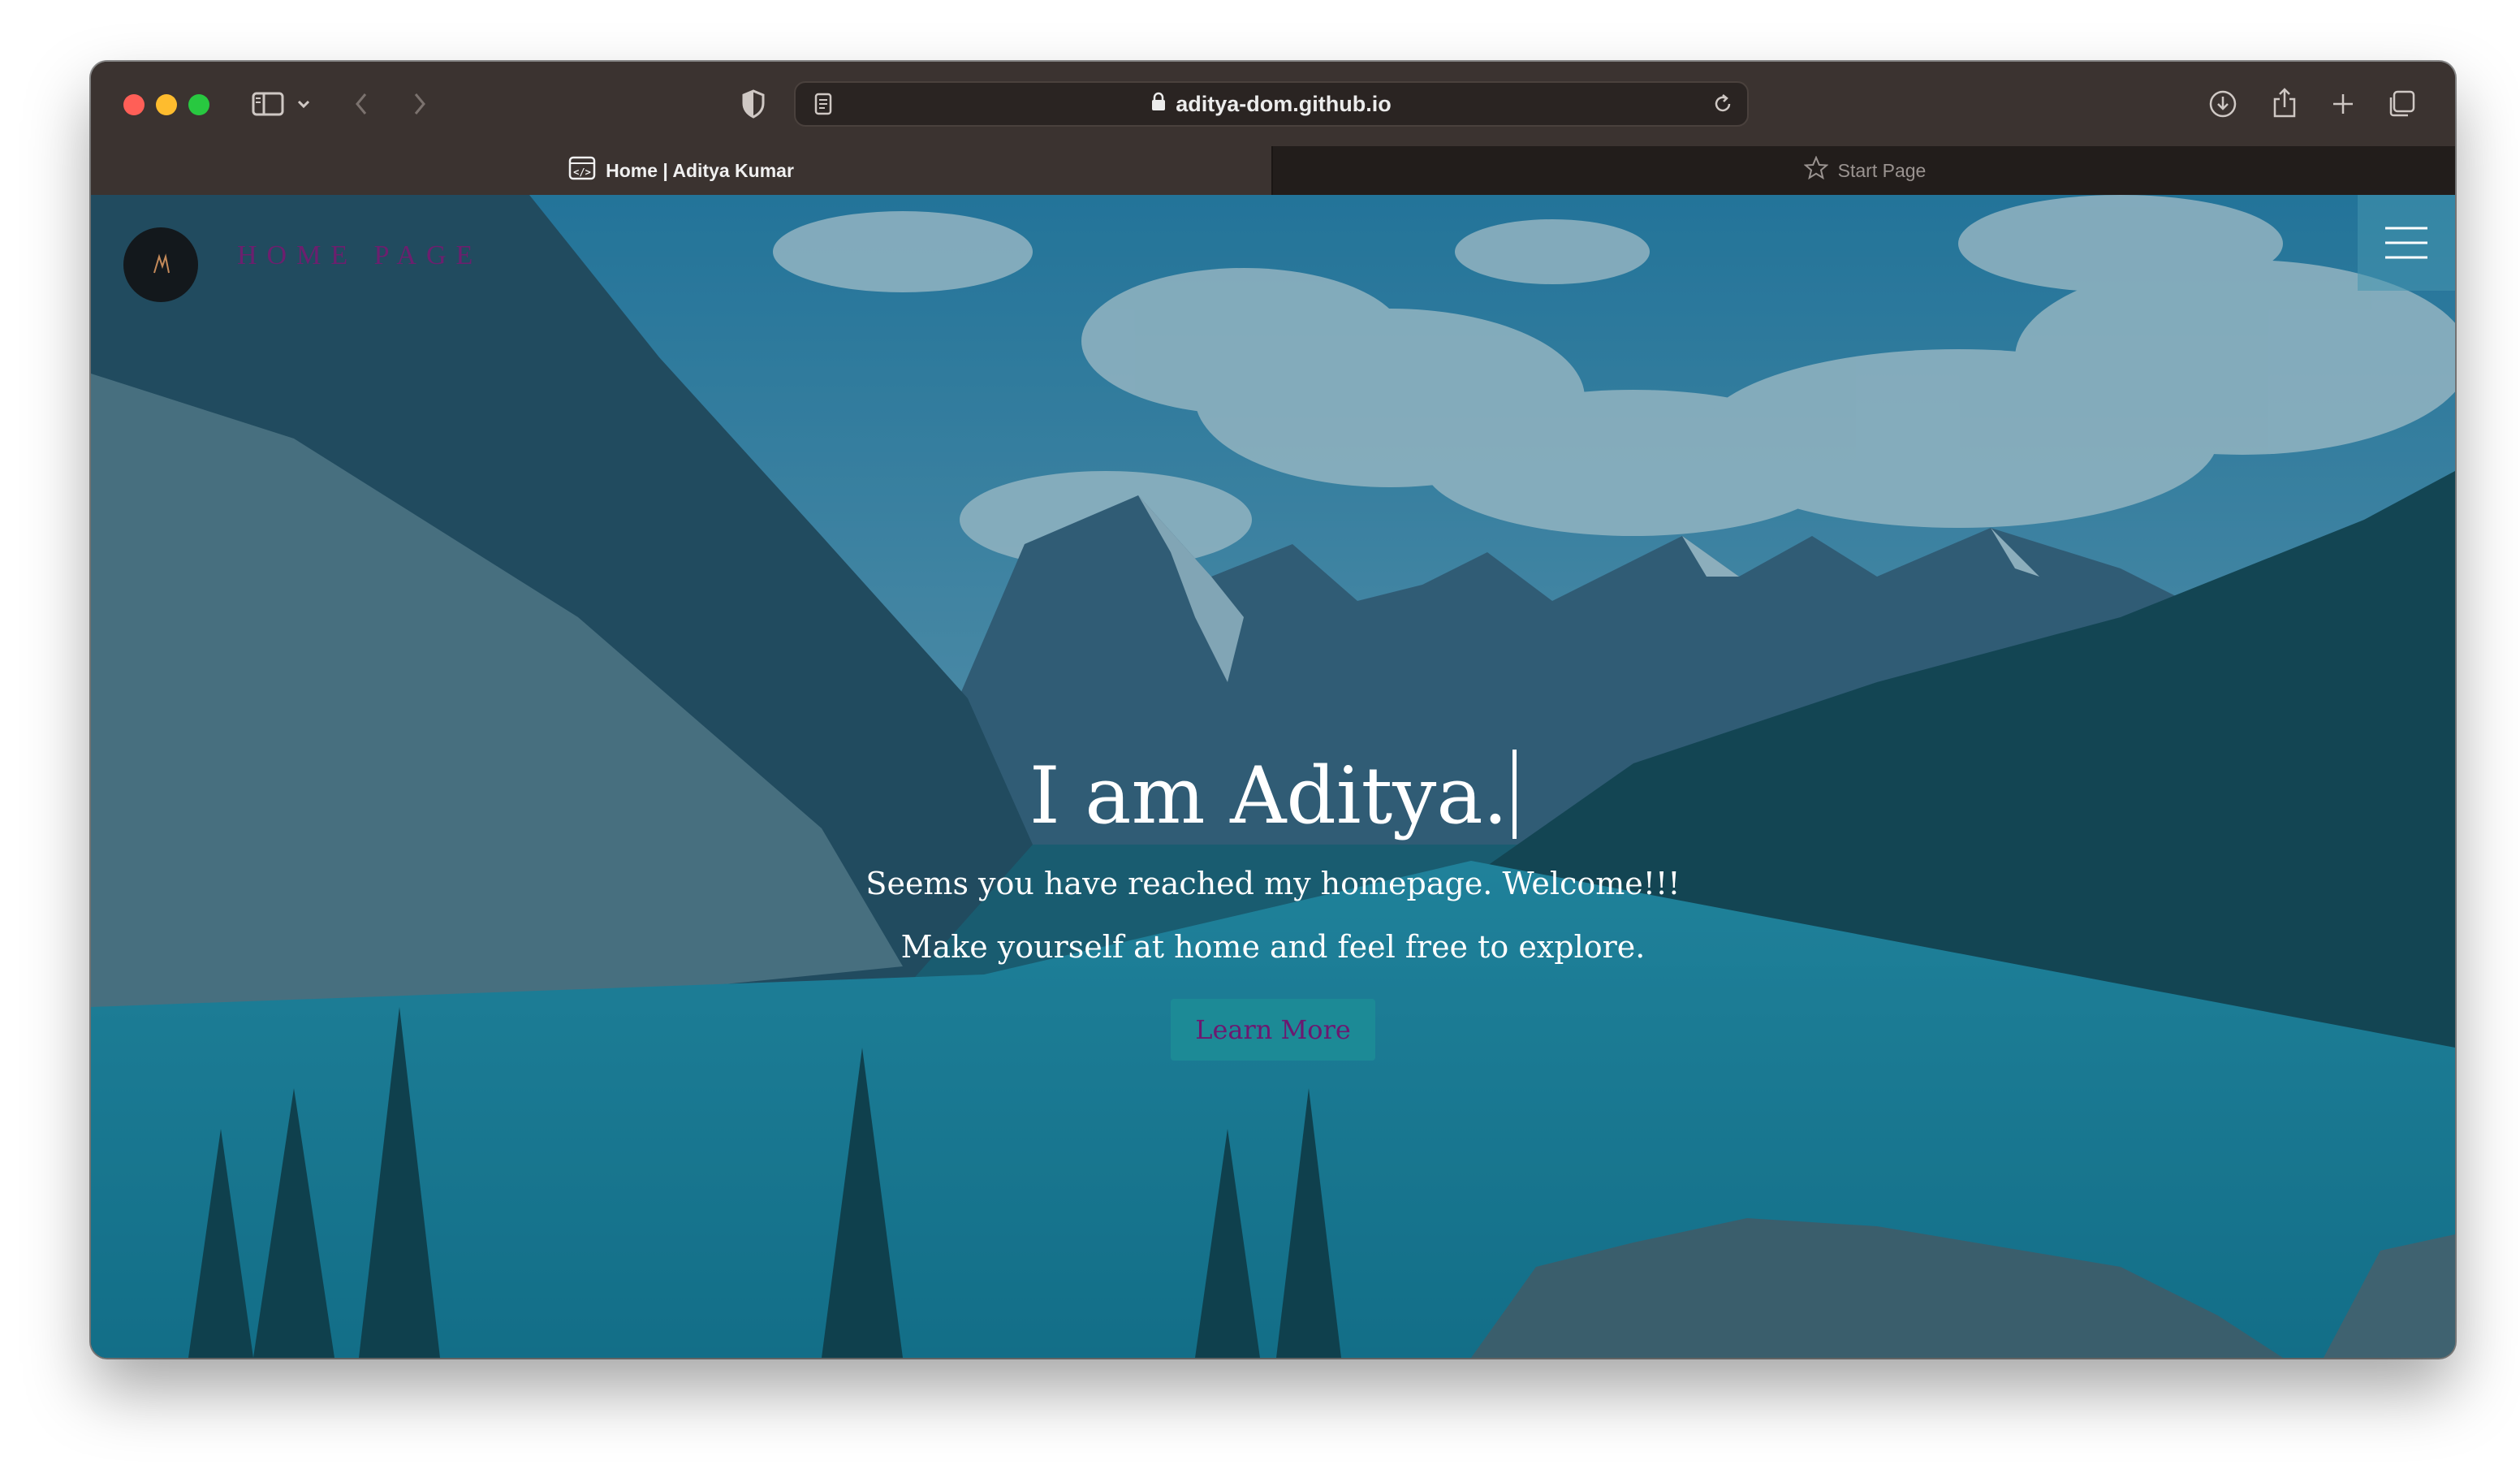 The image size is (2520, 1465). What do you see at coordinates (268, 104) in the screenshot?
I see `sidebar-toggle-icon` at bounding box center [268, 104].